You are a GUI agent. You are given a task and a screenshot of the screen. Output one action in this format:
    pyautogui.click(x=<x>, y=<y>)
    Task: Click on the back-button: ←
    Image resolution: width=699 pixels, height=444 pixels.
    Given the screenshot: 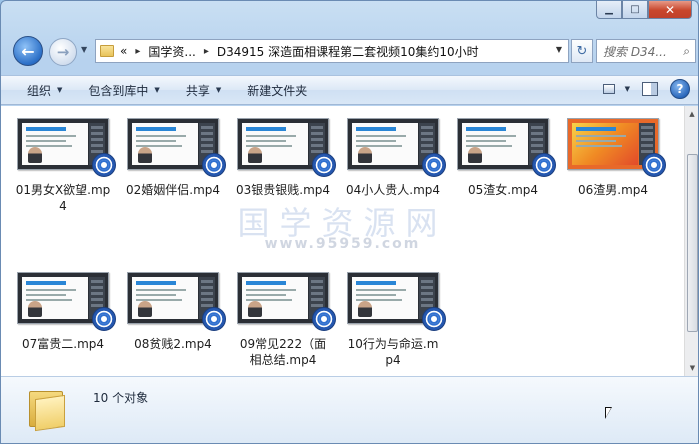 What is the action you would take?
    pyautogui.click(x=28, y=51)
    